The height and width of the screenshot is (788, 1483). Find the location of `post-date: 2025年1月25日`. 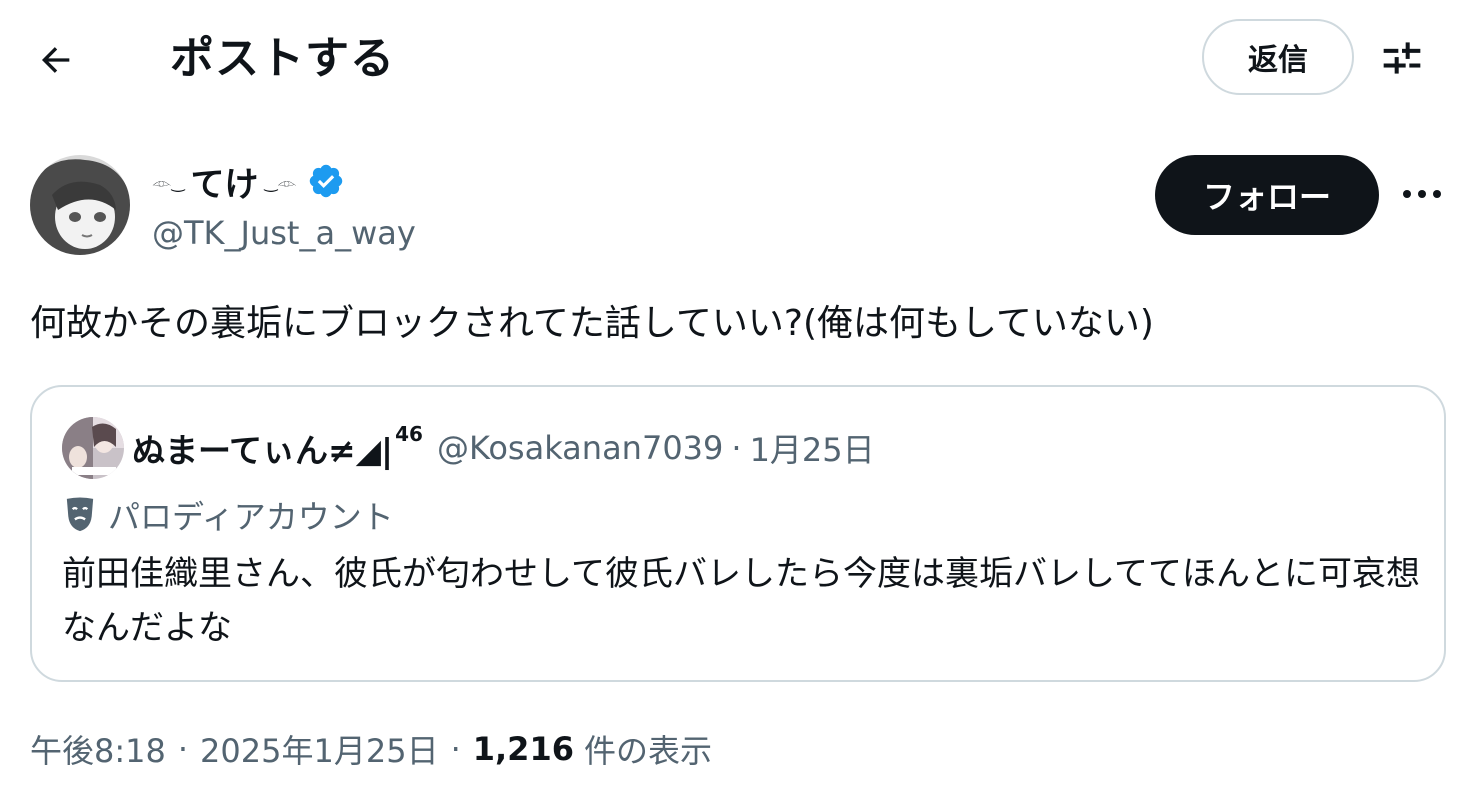

post-date: 2025年1月25日 is located at coordinates (319, 749).